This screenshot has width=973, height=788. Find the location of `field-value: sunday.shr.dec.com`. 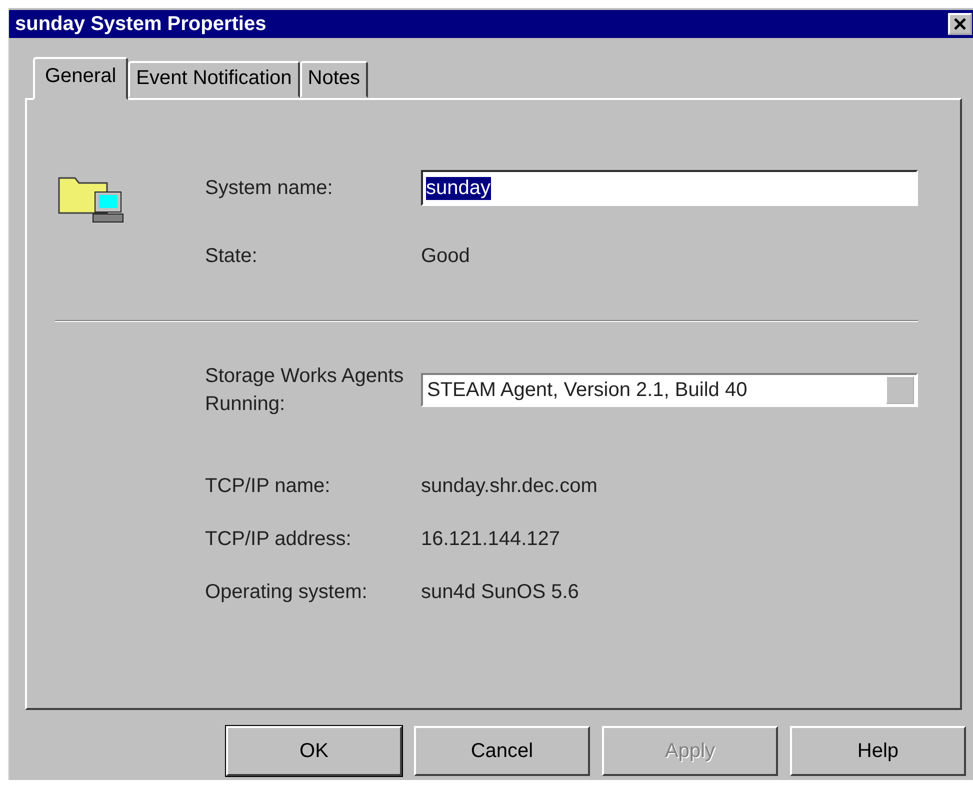

field-value: sunday.shr.dec.com is located at coordinates (509, 486).